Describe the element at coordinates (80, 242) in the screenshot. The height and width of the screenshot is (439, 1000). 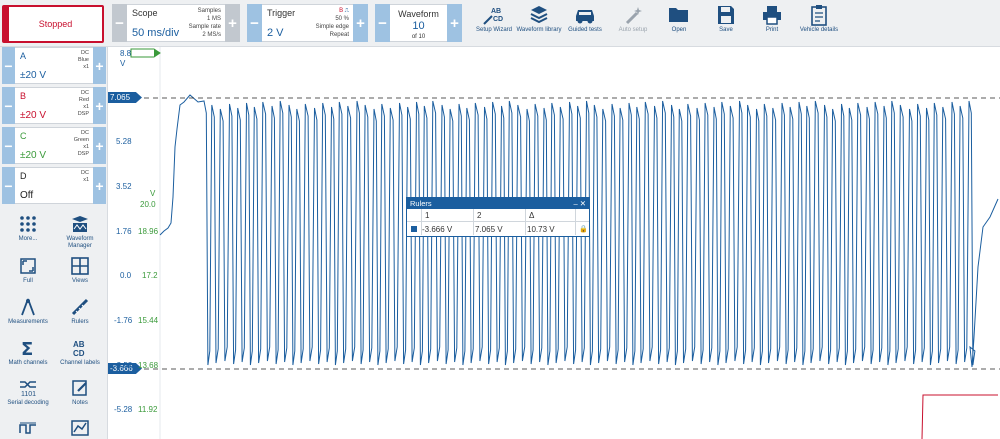
I see `waveform-manager-label: Waveform Manager` at that location.